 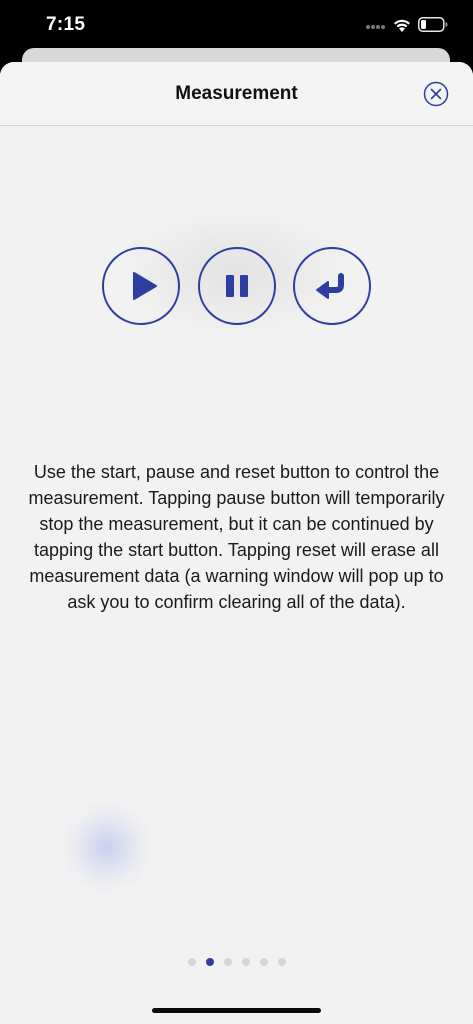 What do you see at coordinates (236, 1010) in the screenshot?
I see `home-indicator` at bounding box center [236, 1010].